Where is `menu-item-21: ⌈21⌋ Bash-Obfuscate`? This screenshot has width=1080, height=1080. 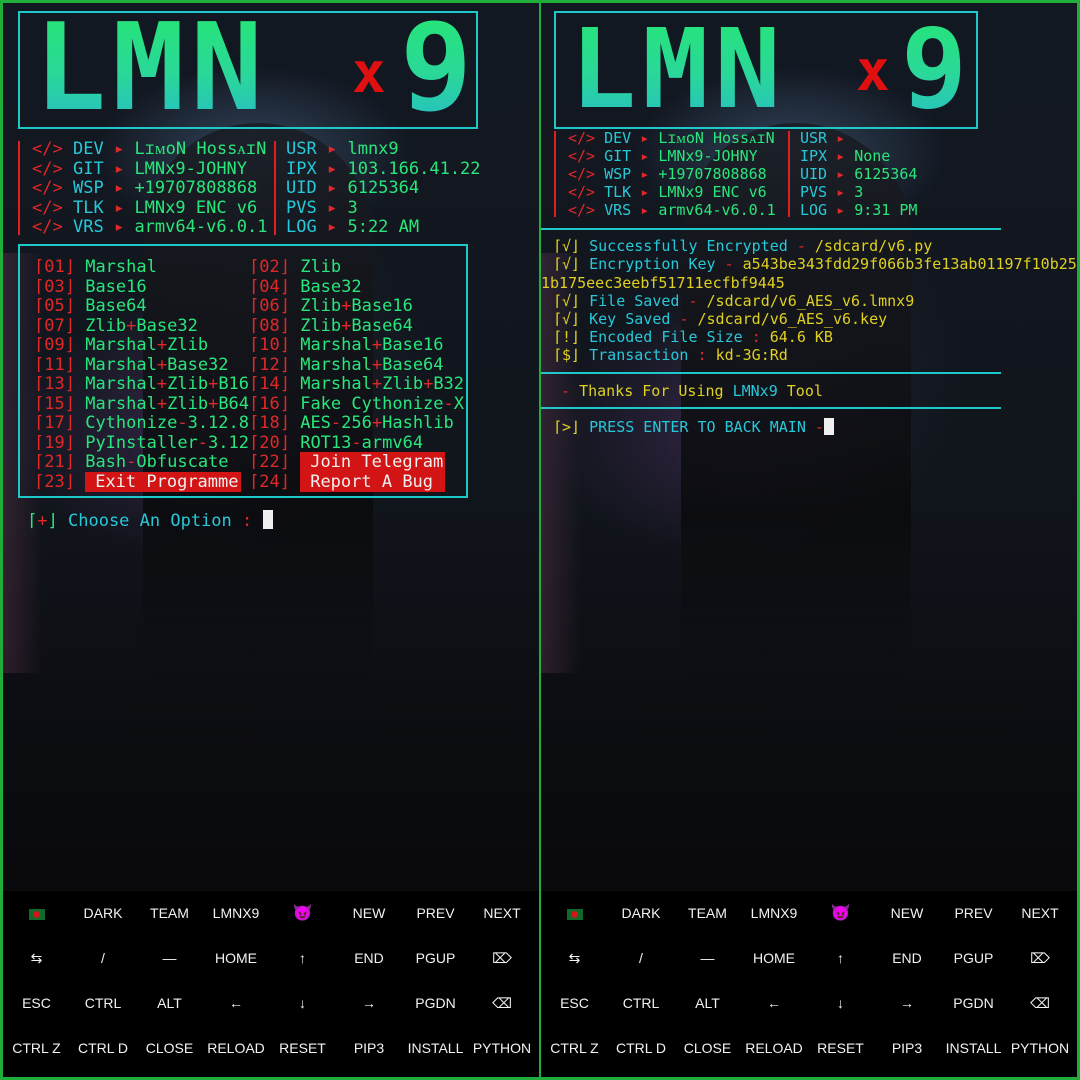
menu-item-21: ⌈21⌋ Bash-Obfuscate is located at coordinates (131, 462).